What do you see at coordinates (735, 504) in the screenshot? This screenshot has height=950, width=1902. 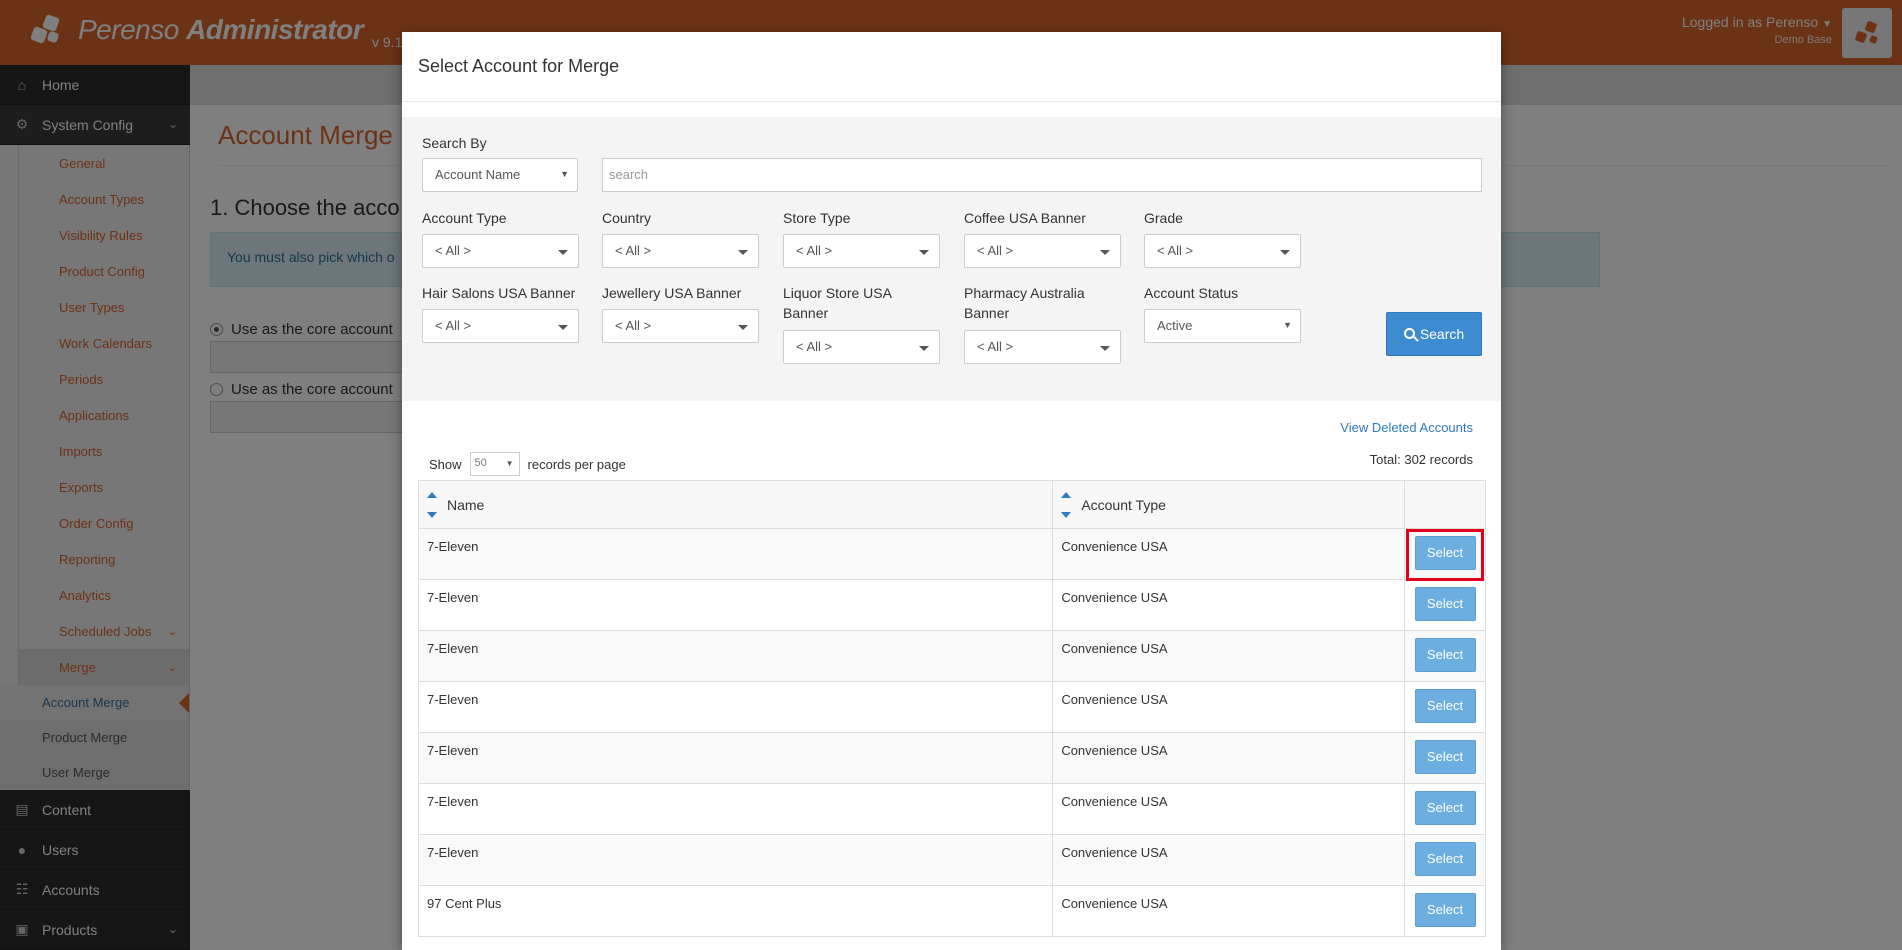 I see `column-header-name: Name` at bounding box center [735, 504].